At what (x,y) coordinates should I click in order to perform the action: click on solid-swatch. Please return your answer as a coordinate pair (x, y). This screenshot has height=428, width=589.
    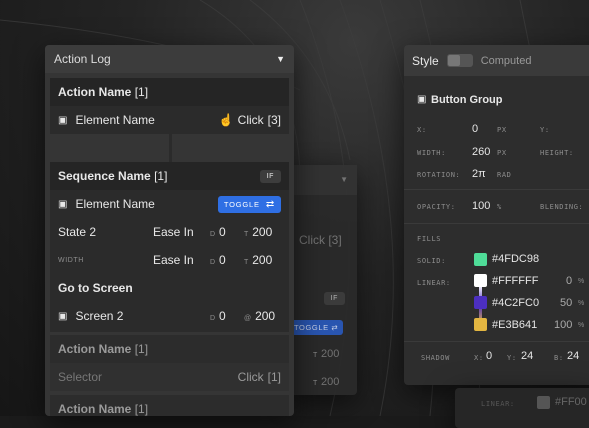
    Looking at the image, I should click on (480, 259).